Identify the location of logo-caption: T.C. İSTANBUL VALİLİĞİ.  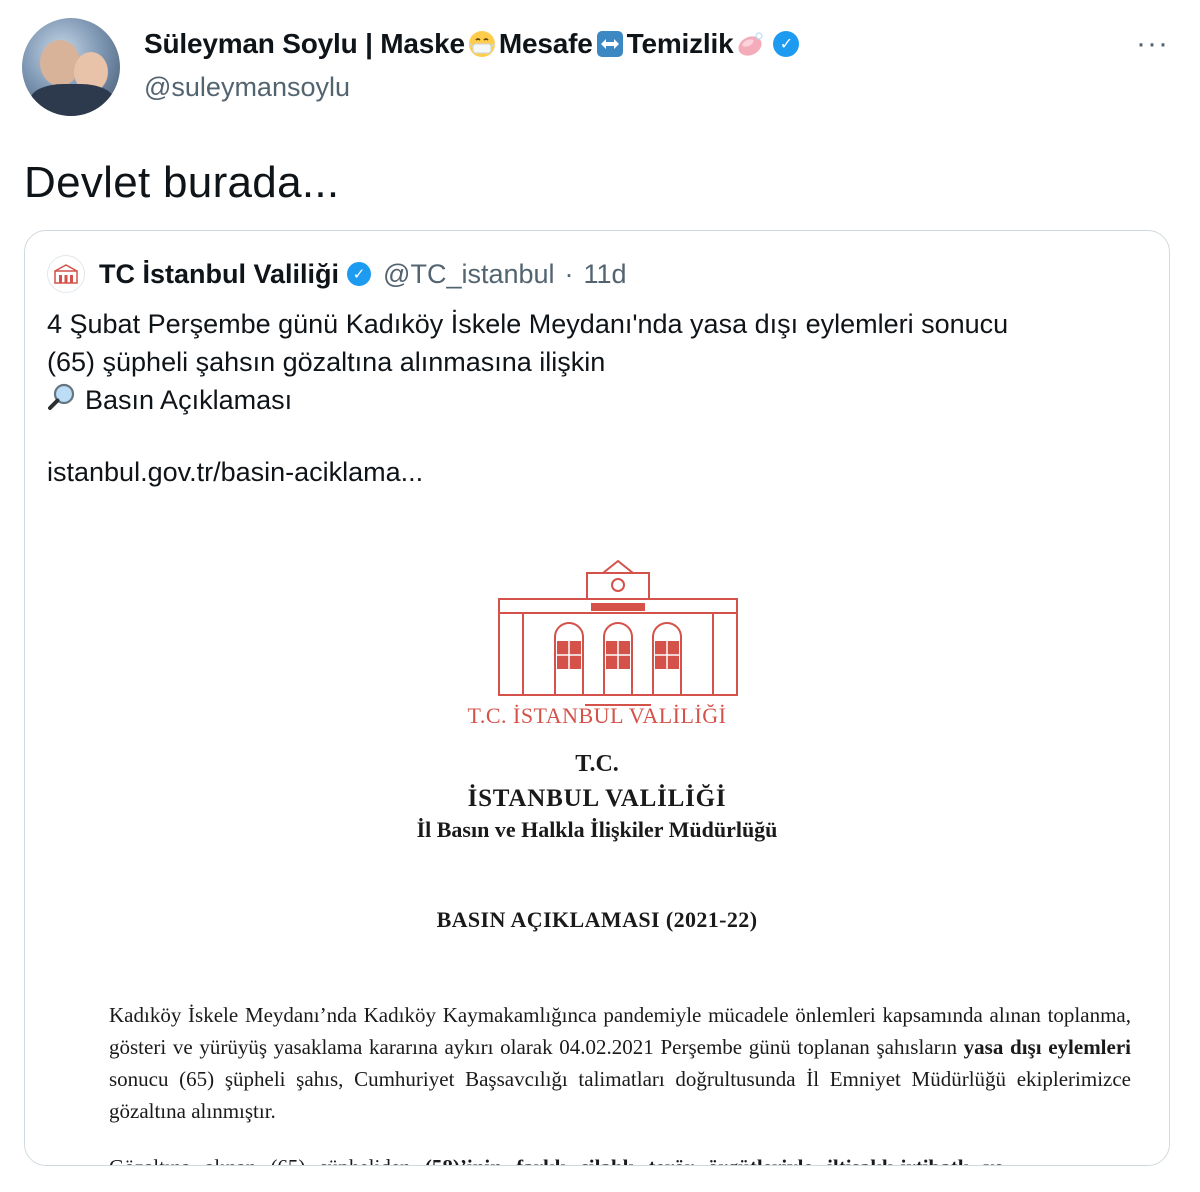
(597, 715).